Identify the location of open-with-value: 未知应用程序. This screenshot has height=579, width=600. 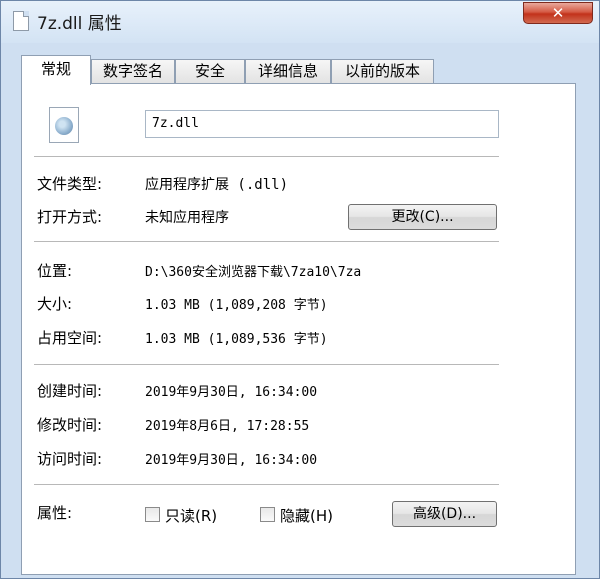
(187, 218).